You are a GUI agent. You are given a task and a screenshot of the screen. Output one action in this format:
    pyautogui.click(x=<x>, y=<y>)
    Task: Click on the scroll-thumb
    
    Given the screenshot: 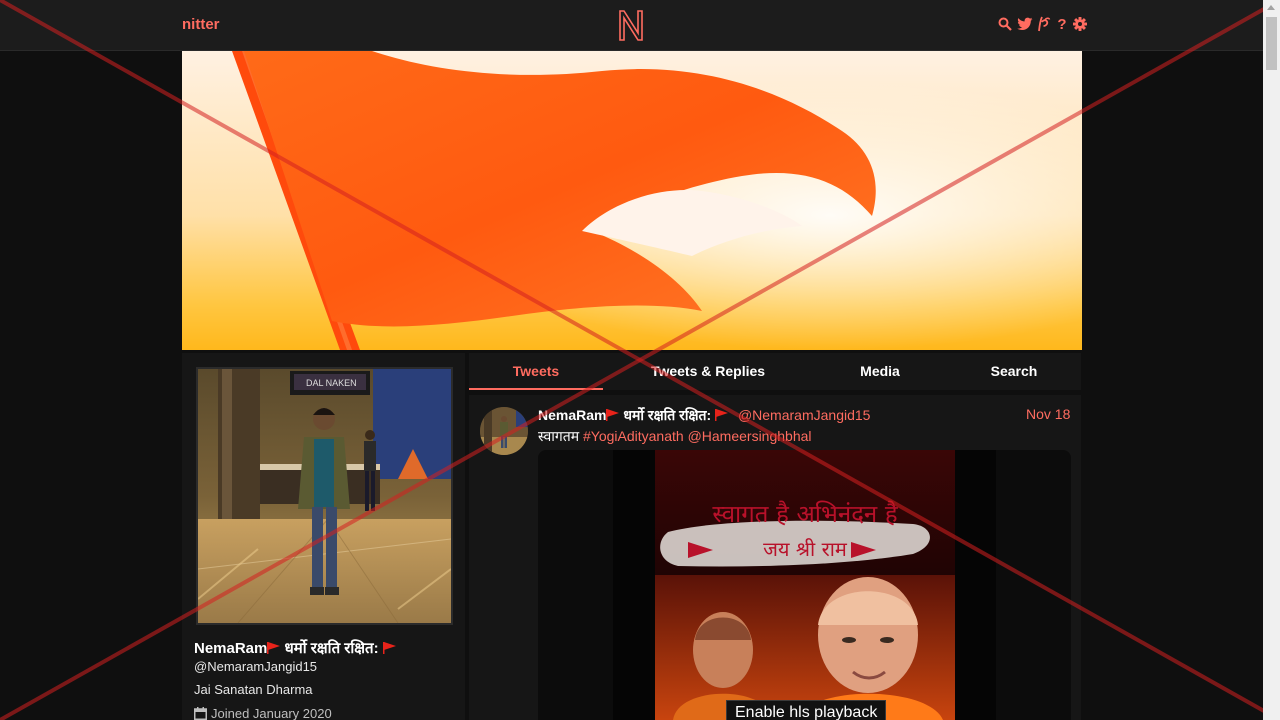 What is the action you would take?
    pyautogui.click(x=1271, y=43)
    